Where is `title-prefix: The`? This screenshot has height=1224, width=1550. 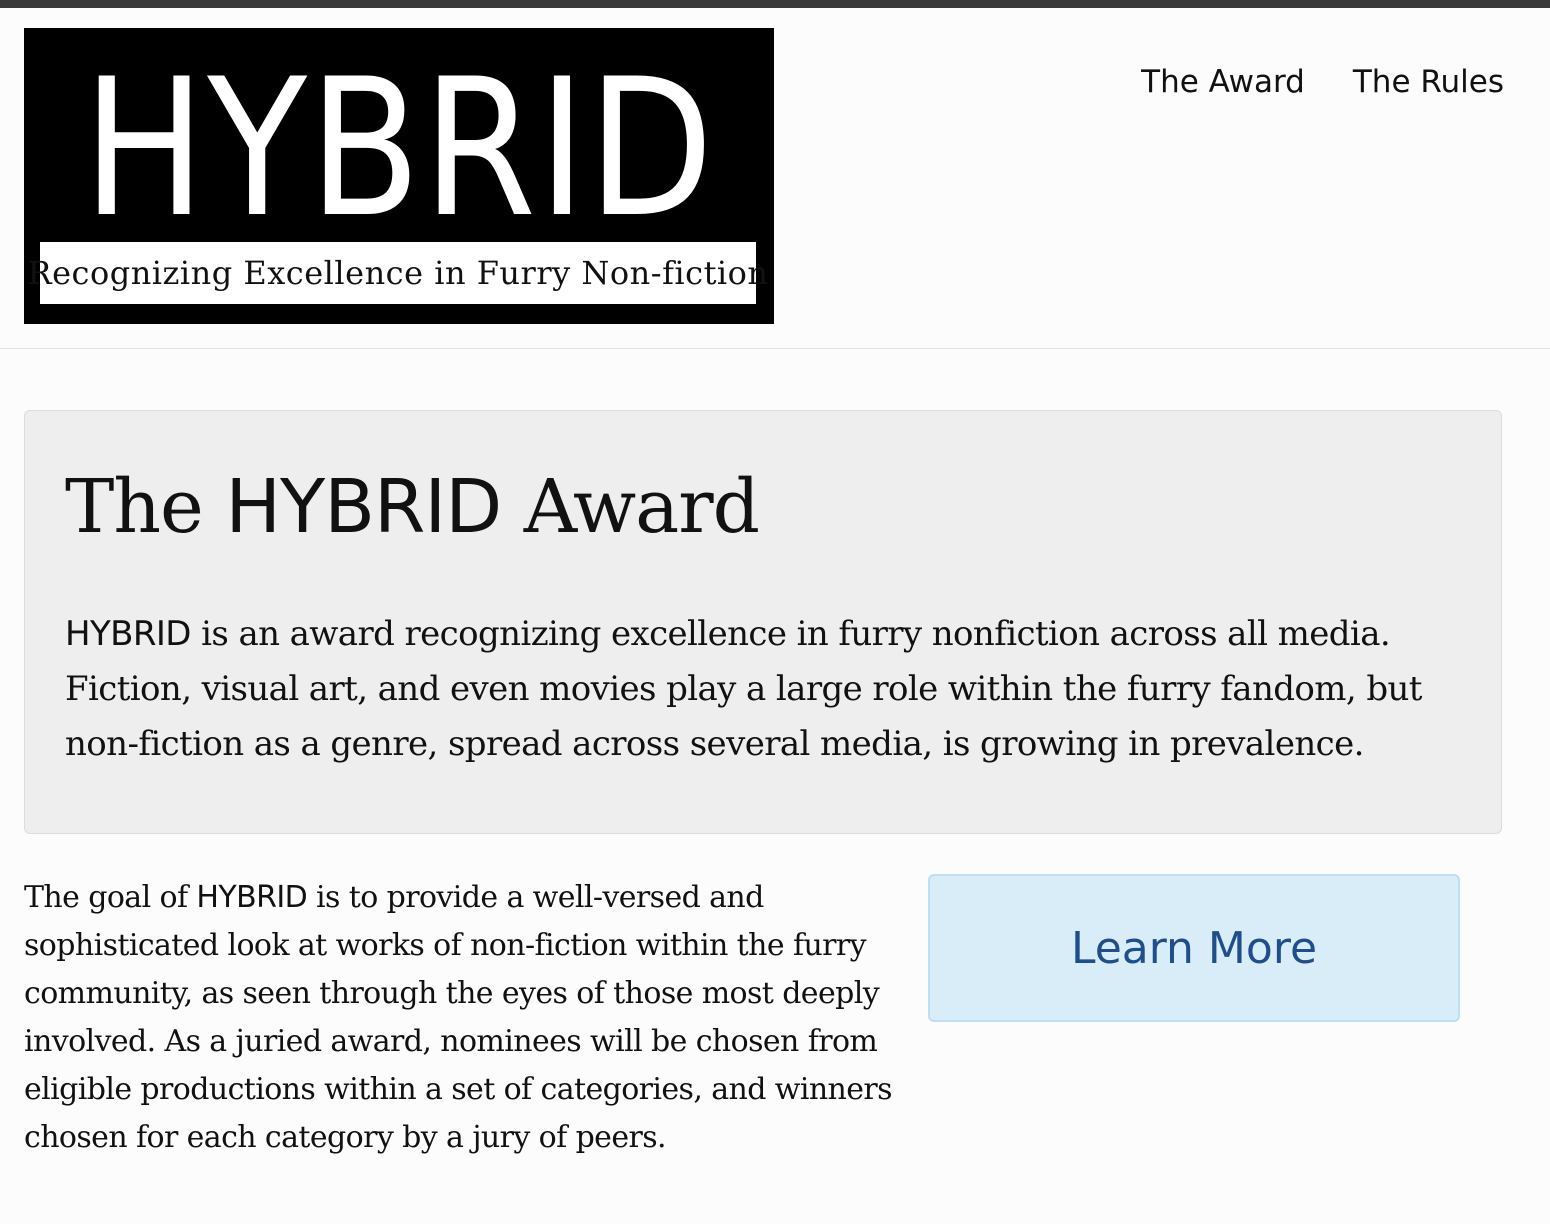
title-prefix: The is located at coordinates (145, 507).